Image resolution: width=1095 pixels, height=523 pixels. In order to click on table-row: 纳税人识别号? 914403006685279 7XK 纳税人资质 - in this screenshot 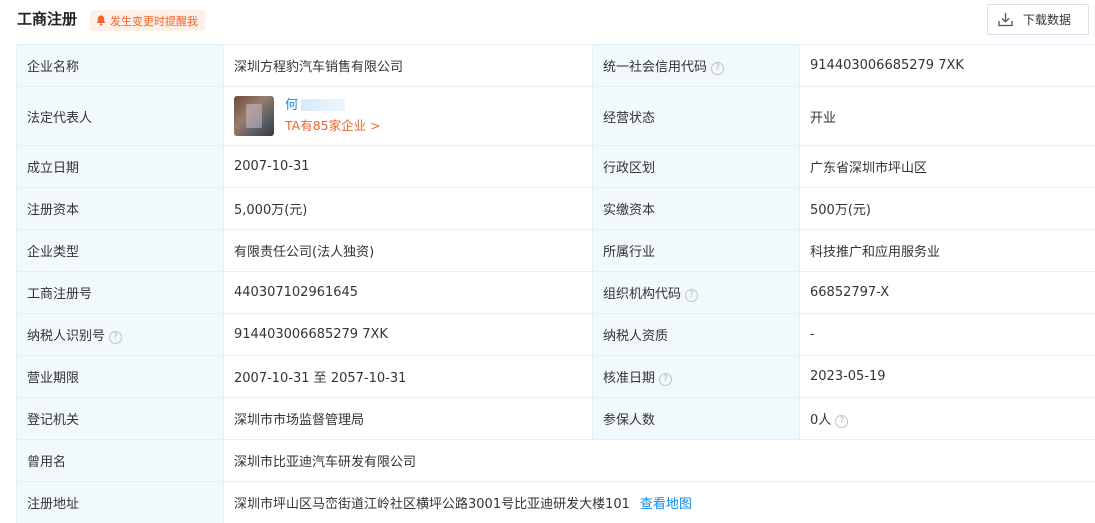, I will do `click(555, 334)`.